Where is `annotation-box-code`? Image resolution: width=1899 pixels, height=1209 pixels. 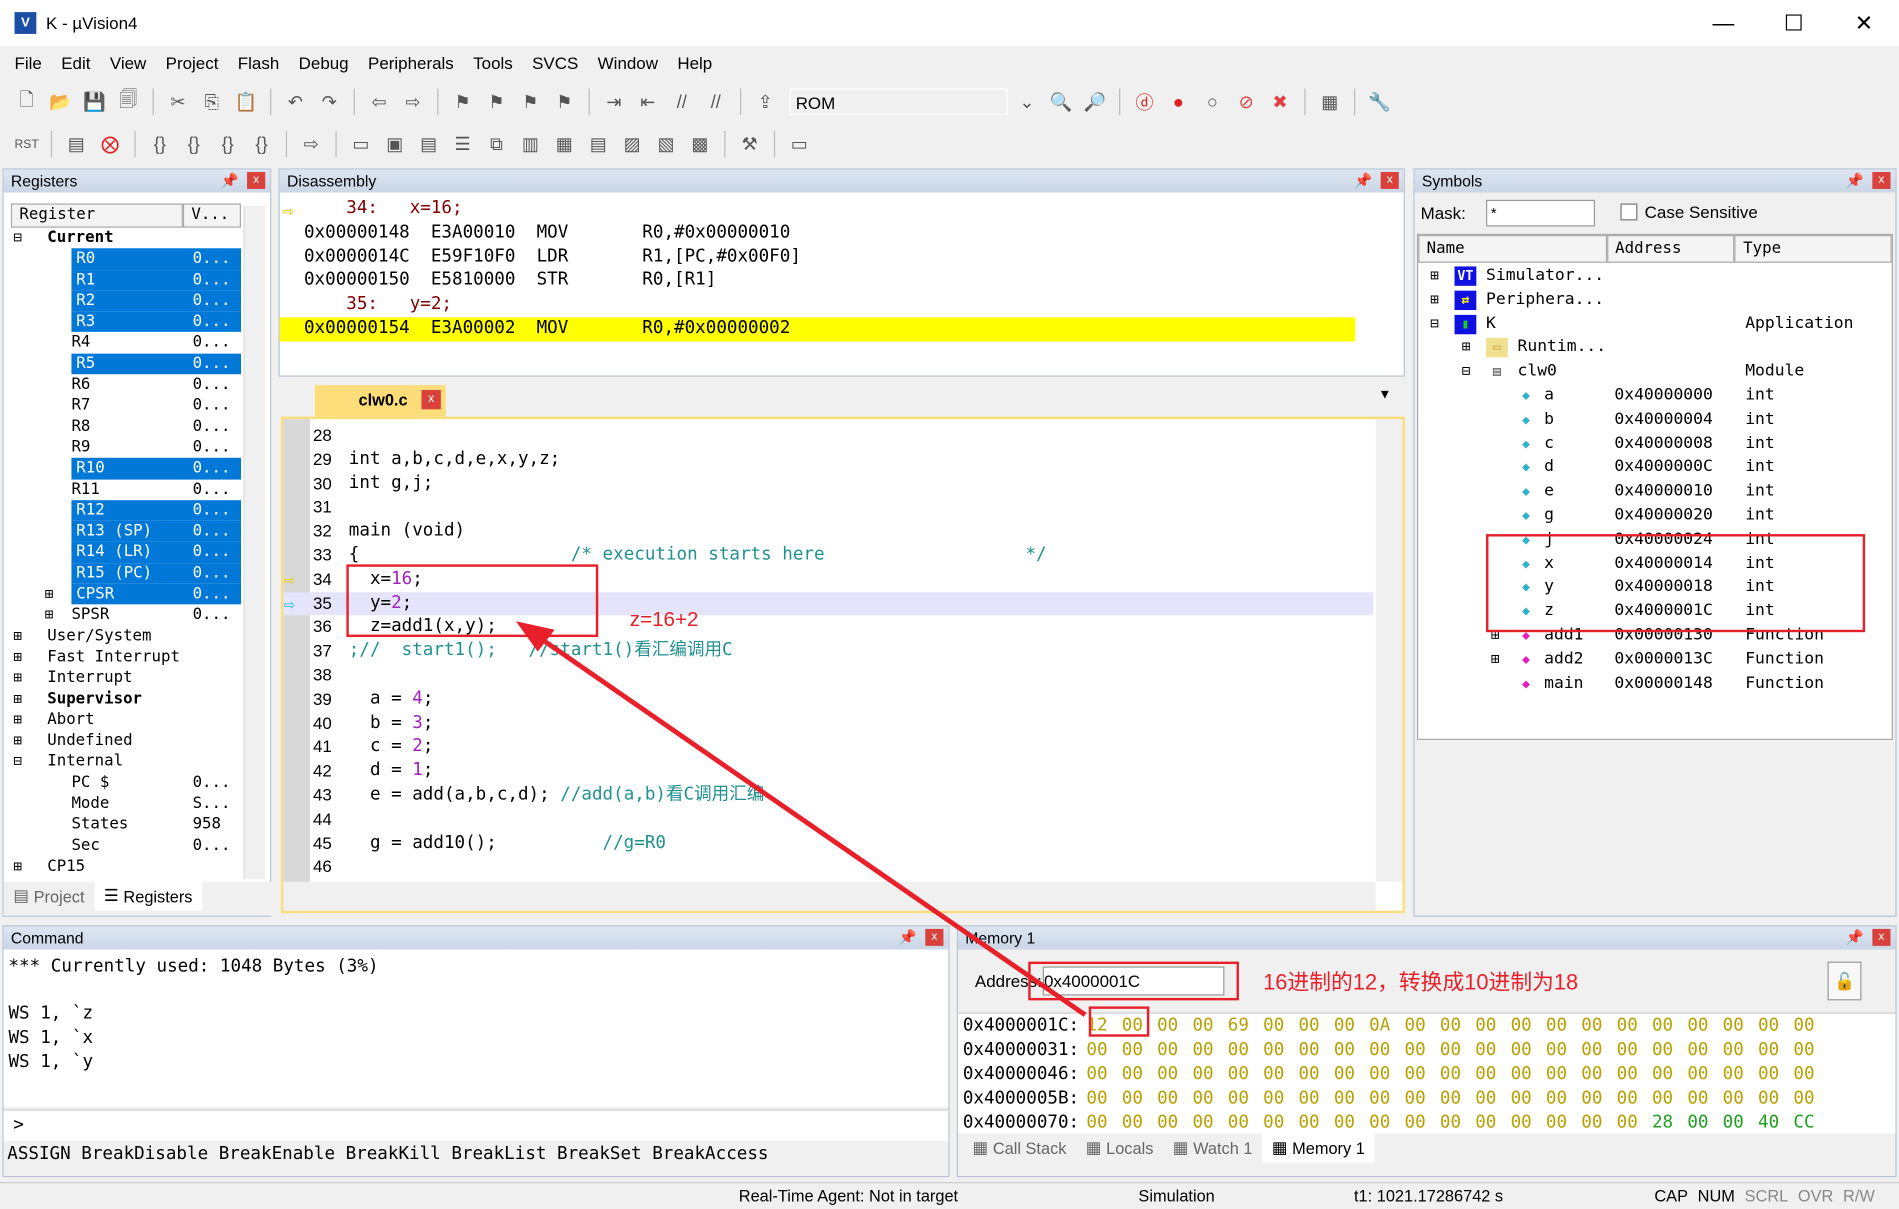 annotation-box-code is located at coordinates (472, 601).